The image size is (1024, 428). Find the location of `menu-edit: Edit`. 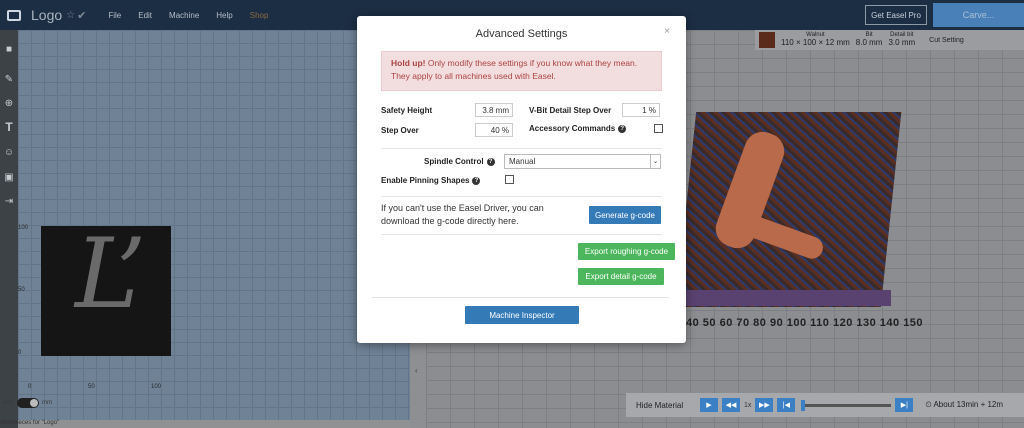

menu-edit: Edit is located at coordinates (145, 15).